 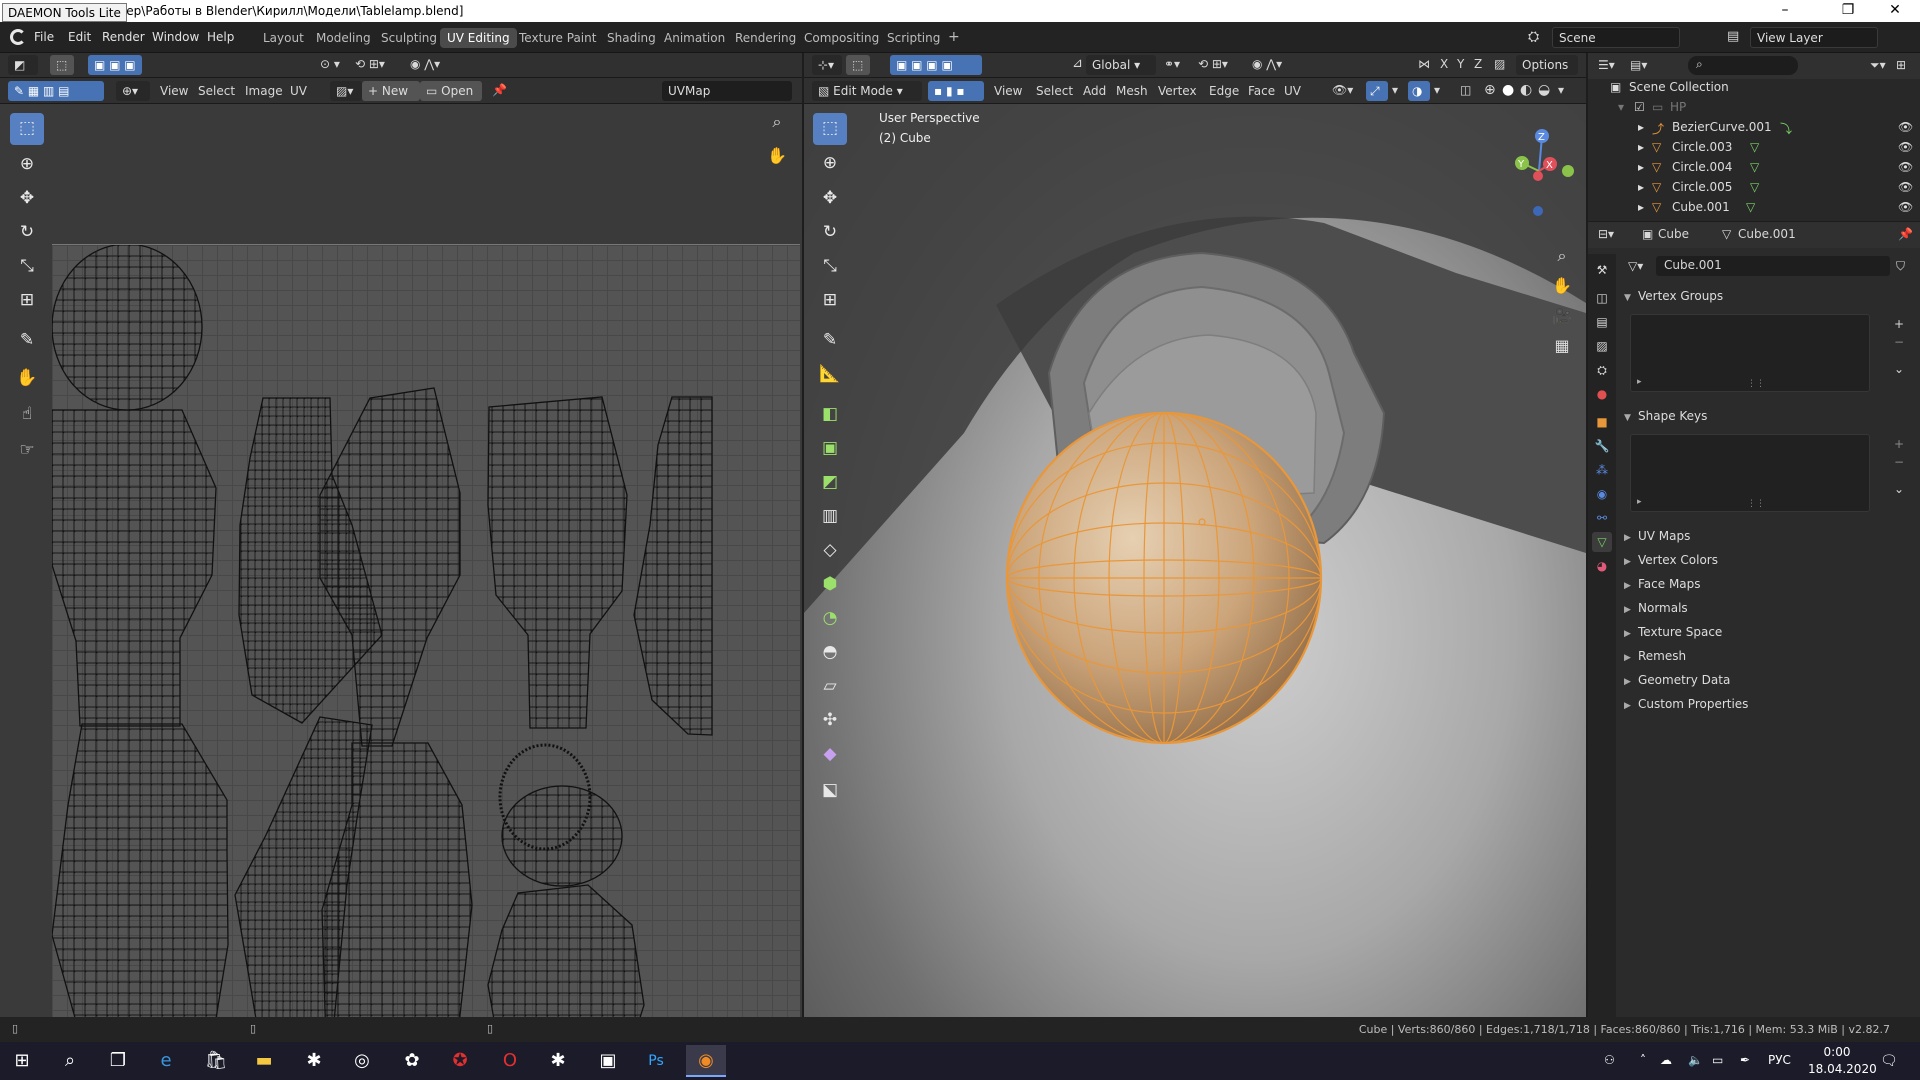 I want to click on vp-rotate-icon: ↻, so click(x=830, y=233).